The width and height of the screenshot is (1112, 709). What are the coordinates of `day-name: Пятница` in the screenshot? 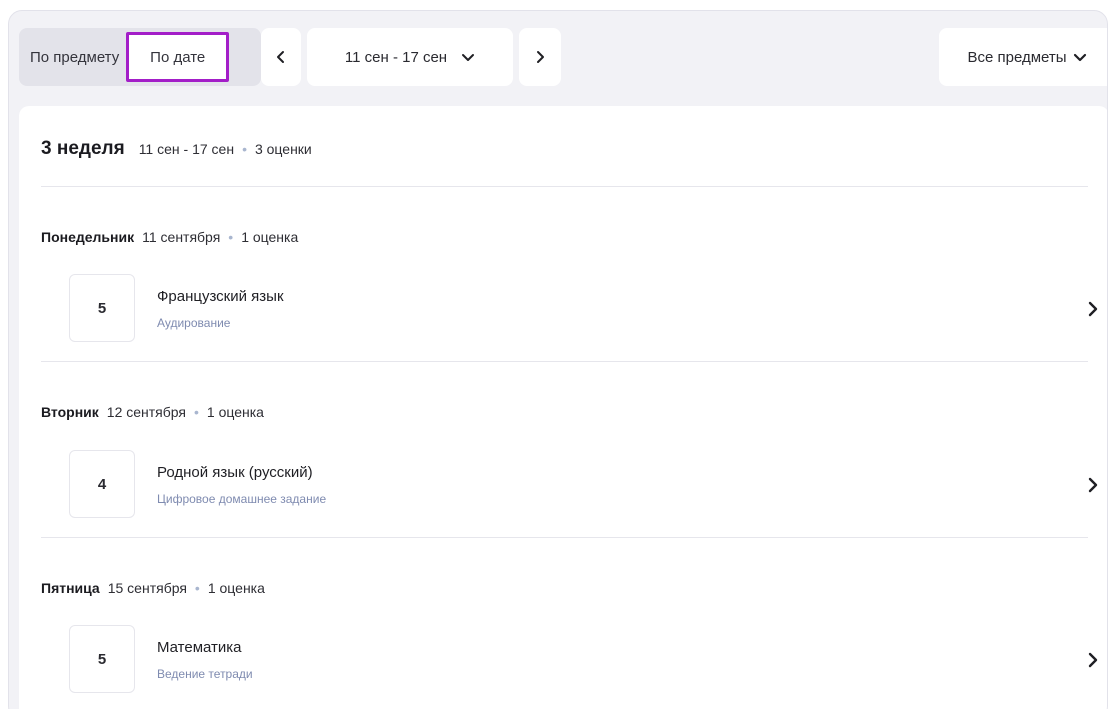 It's located at (70, 588).